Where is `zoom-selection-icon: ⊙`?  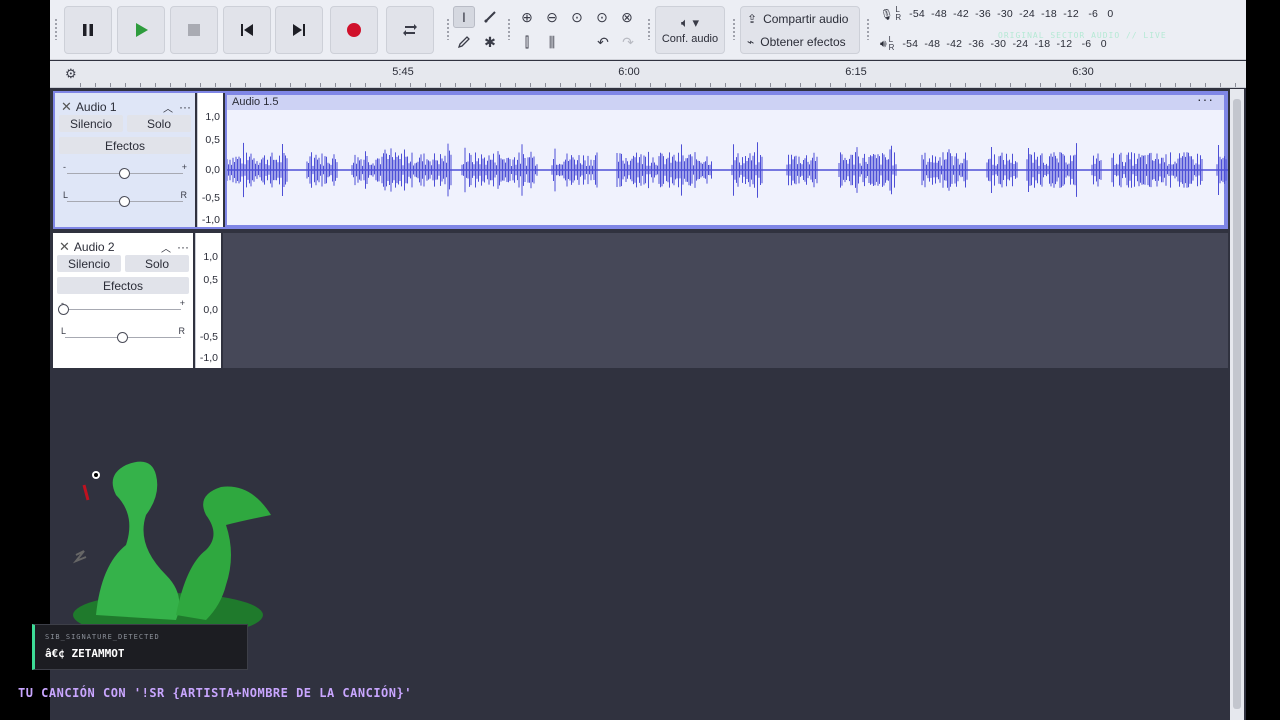
zoom-selection-icon: ⊙ is located at coordinates (577, 16).